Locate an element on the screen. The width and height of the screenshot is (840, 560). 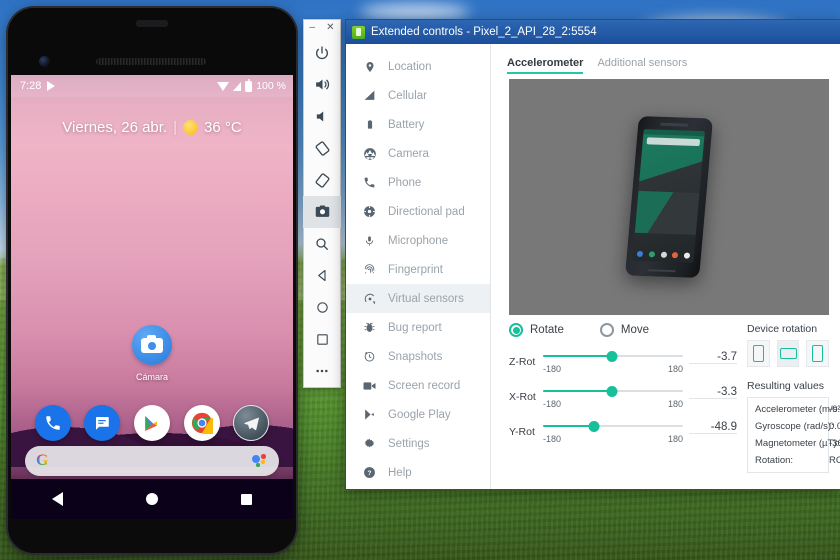
location-pin-icon is located at coordinates (369, 67).